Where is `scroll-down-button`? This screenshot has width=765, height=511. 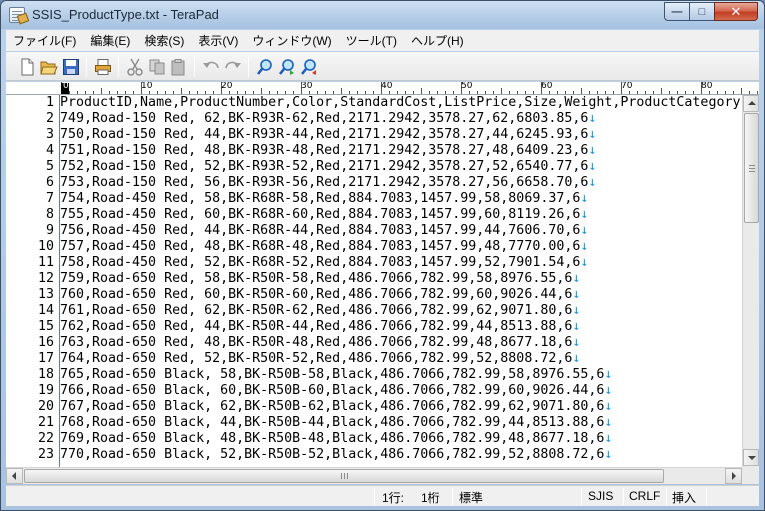 scroll-down-button is located at coordinates (751, 457).